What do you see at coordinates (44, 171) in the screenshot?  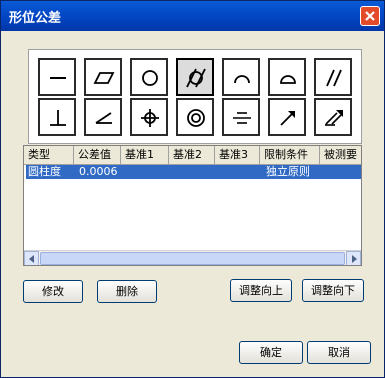 I see `cell-type: 圆柱度` at bounding box center [44, 171].